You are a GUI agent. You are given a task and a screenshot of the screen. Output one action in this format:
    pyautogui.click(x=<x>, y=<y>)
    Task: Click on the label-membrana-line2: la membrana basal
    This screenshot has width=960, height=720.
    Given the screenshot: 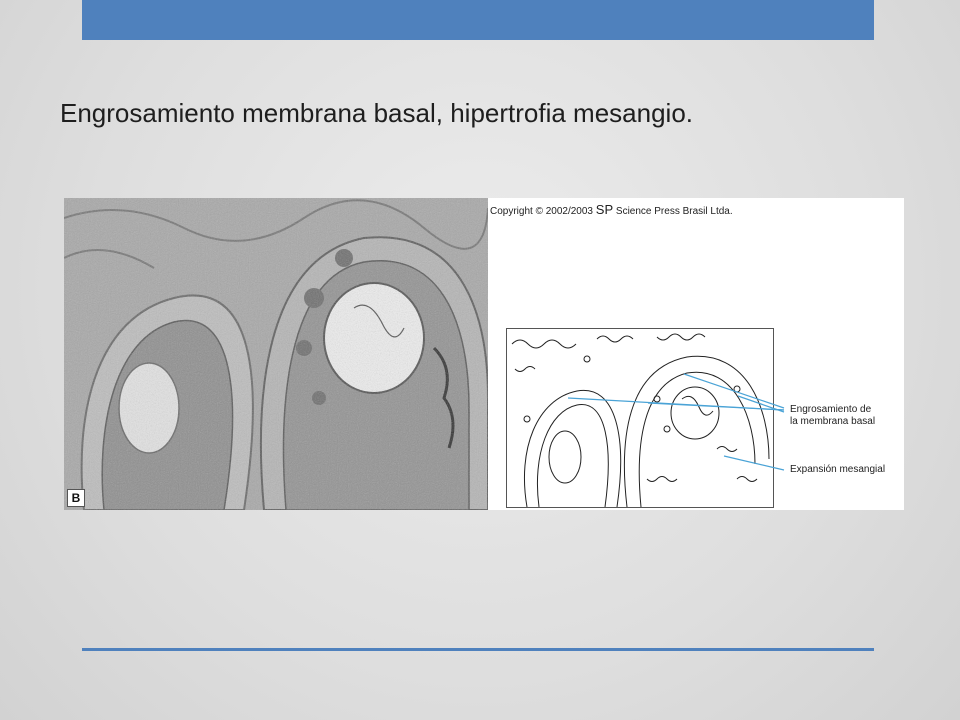 What is the action you would take?
    pyautogui.click(x=833, y=421)
    